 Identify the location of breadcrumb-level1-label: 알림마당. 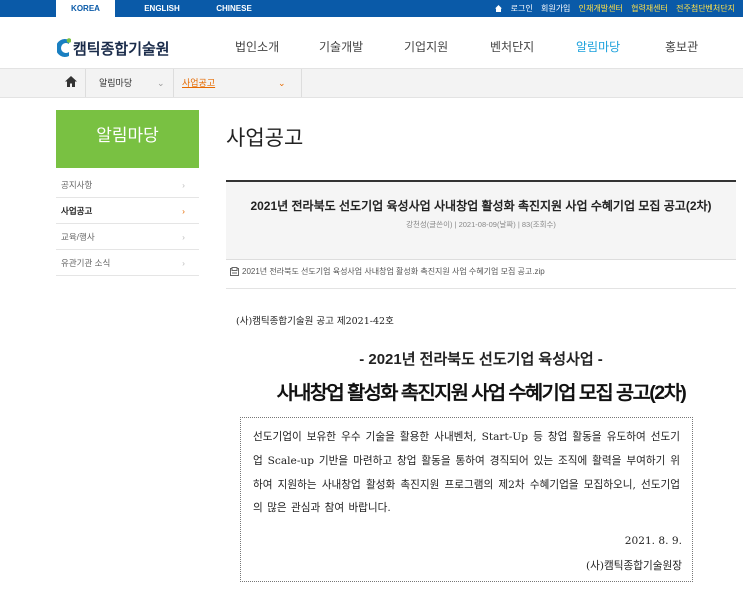
(116, 83).